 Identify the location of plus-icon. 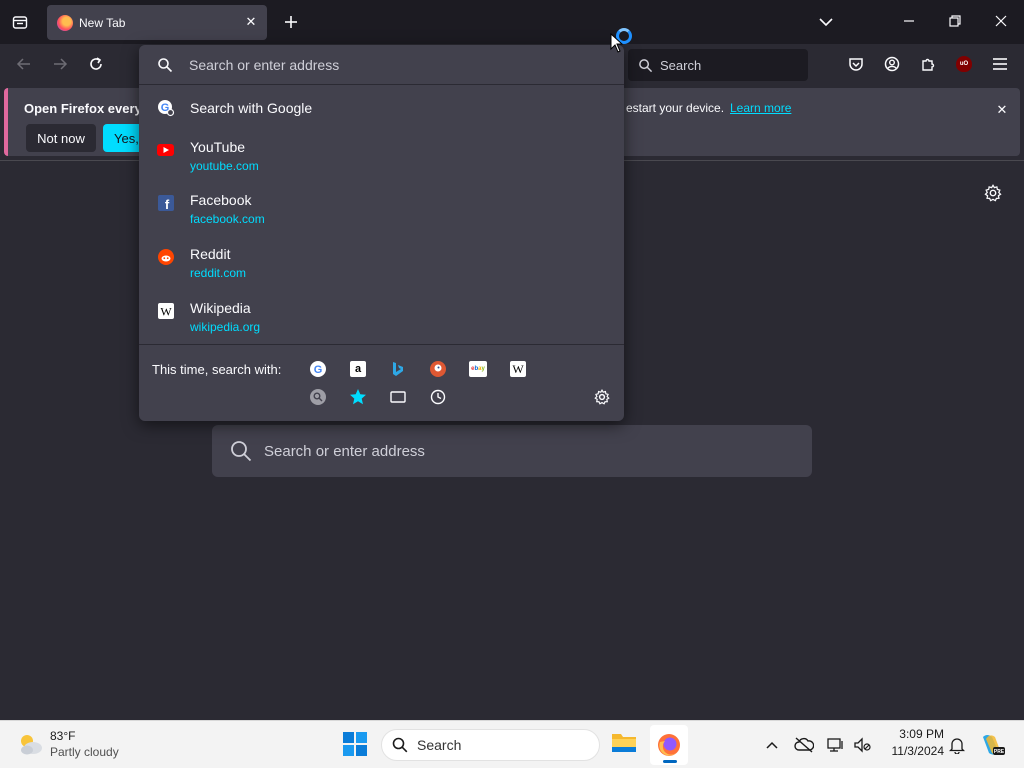
(291, 22).